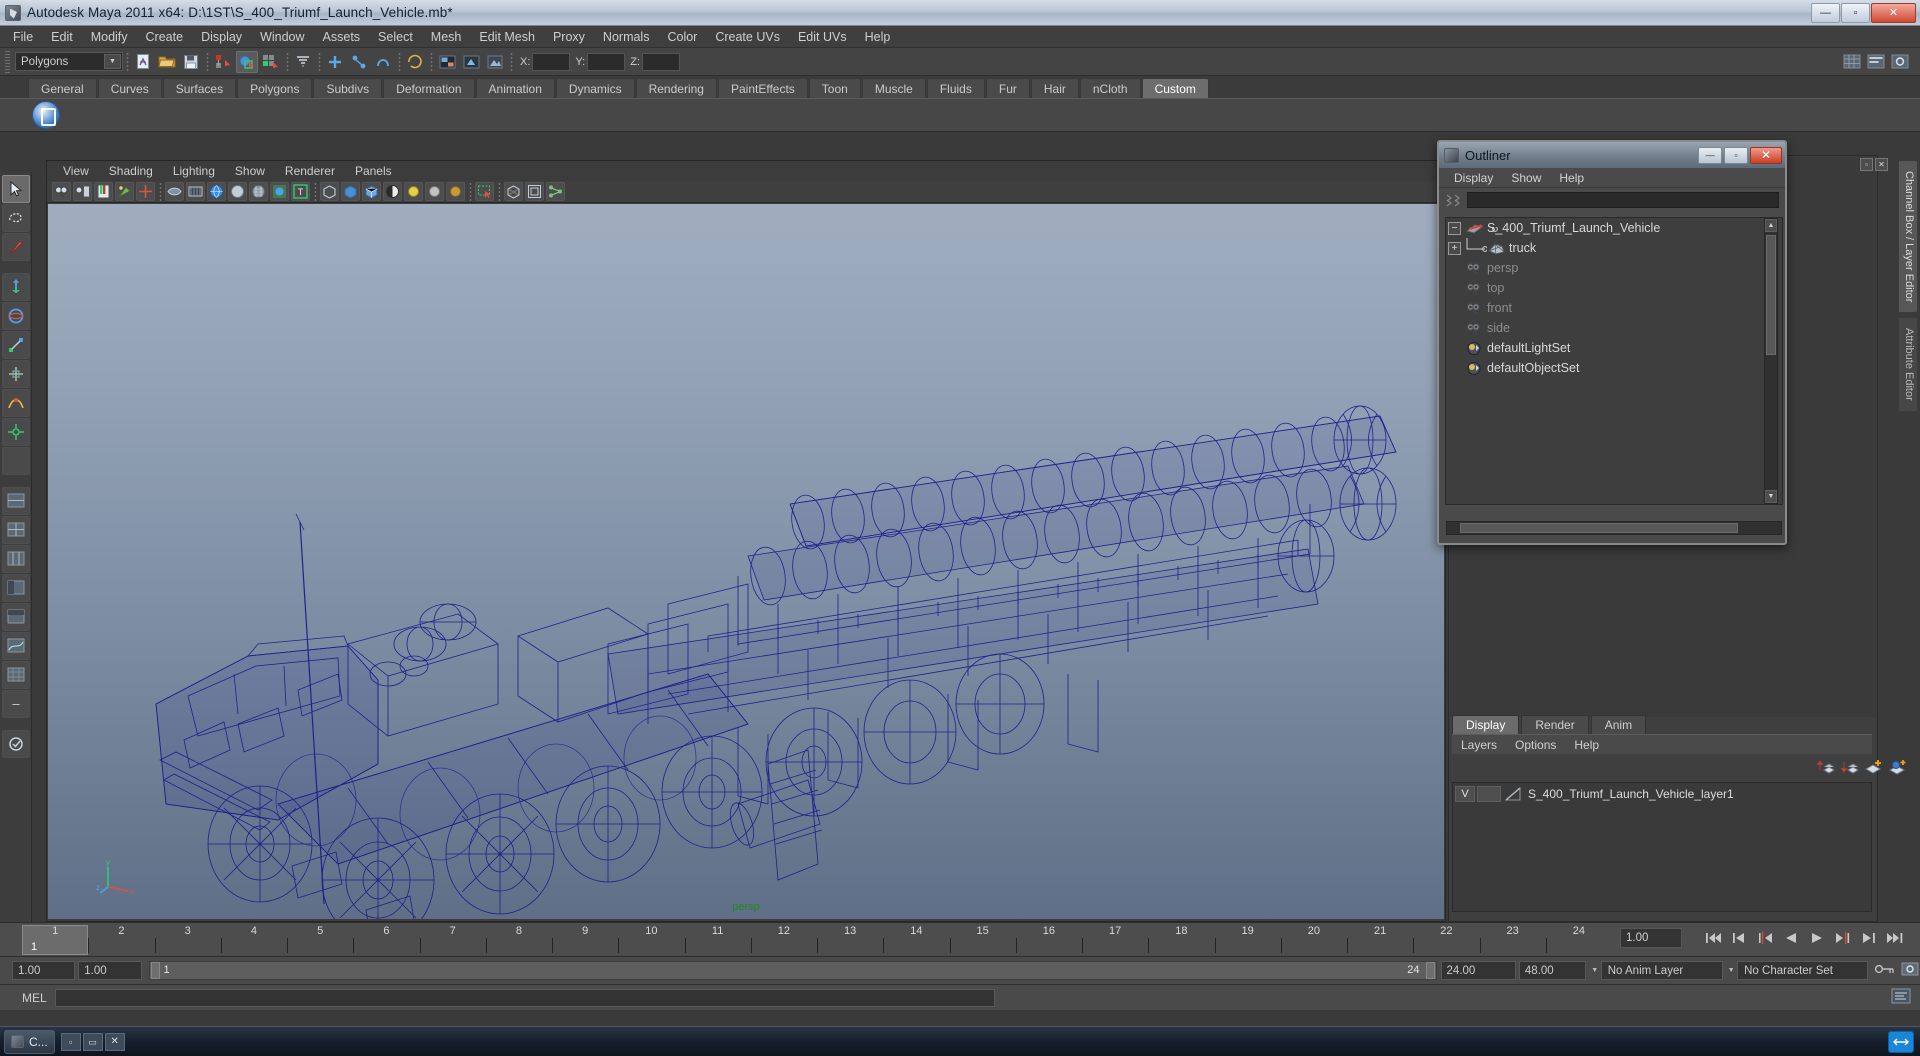 Image resolution: width=1920 pixels, height=1056 pixels. I want to click on close-button: ✕, so click(1893, 12).